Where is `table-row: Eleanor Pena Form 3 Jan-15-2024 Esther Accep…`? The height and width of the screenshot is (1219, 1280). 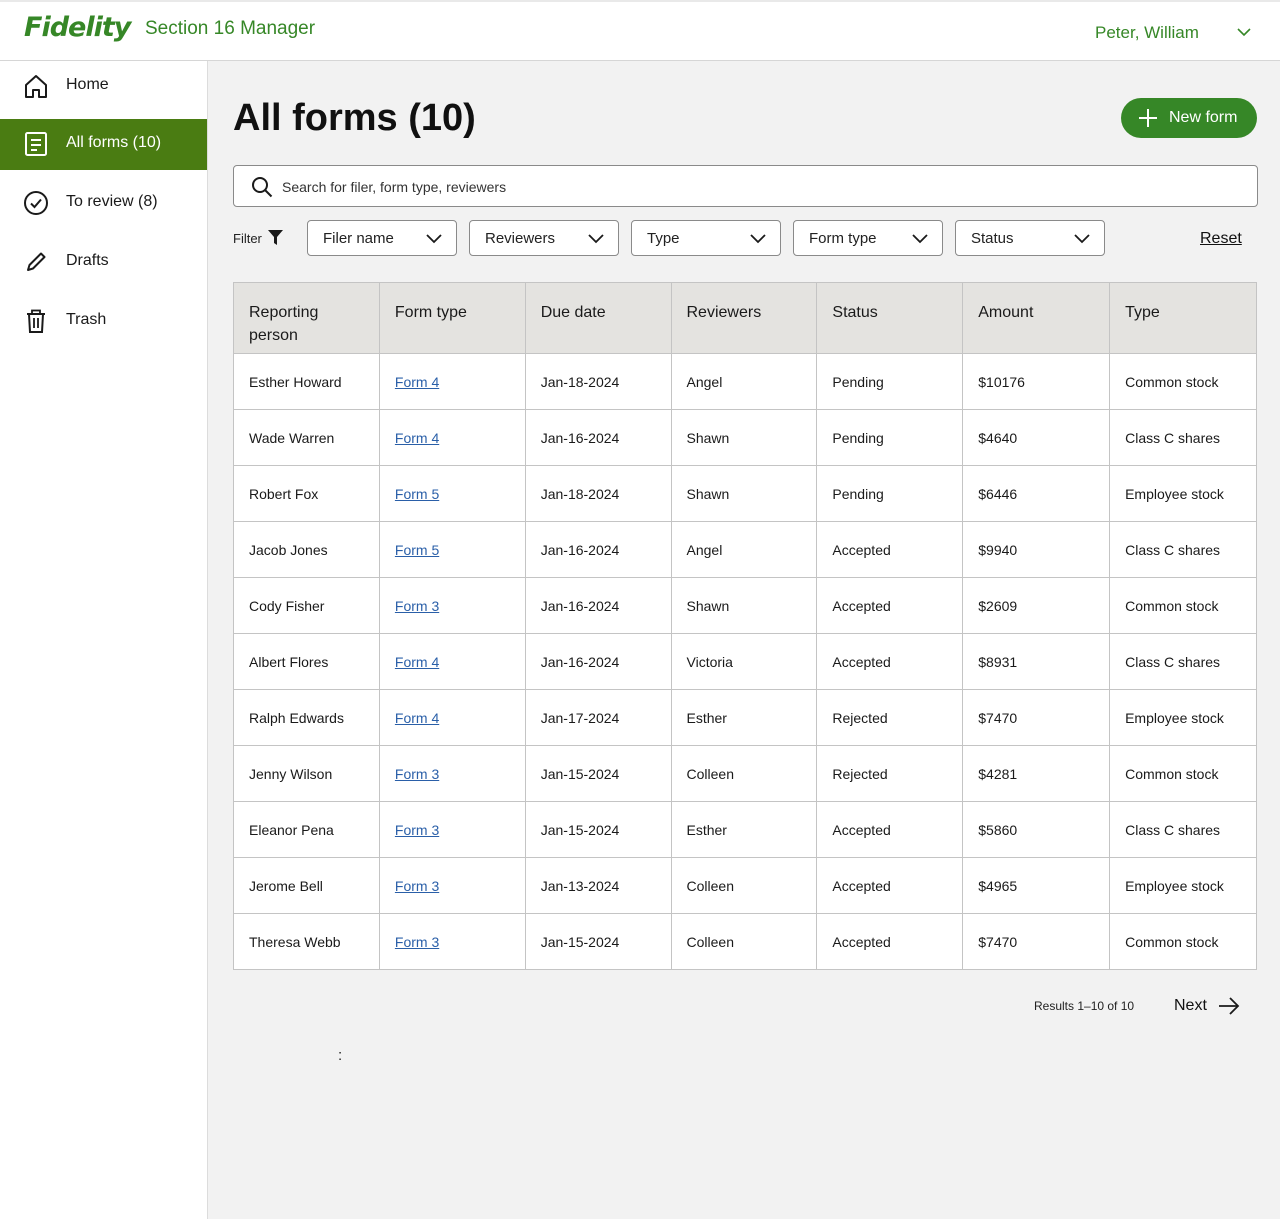
table-row: Eleanor Pena Form 3 Jan-15-2024 Esther Accep… is located at coordinates (745, 829).